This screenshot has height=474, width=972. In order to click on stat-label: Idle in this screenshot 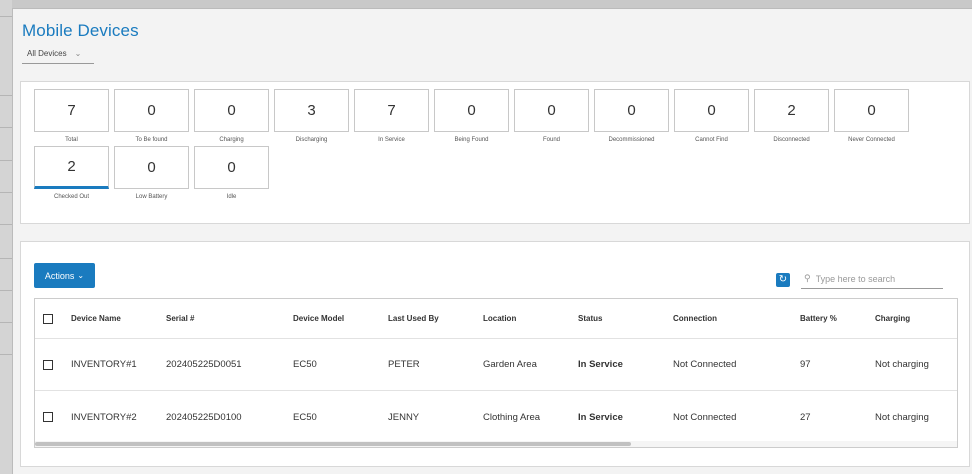, I will do `click(231, 197)`.